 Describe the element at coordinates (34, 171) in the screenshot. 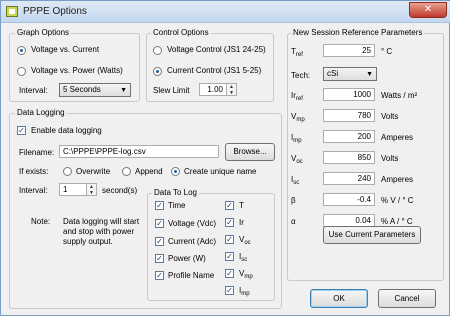

I see `if-exists-label: If exists:` at that location.